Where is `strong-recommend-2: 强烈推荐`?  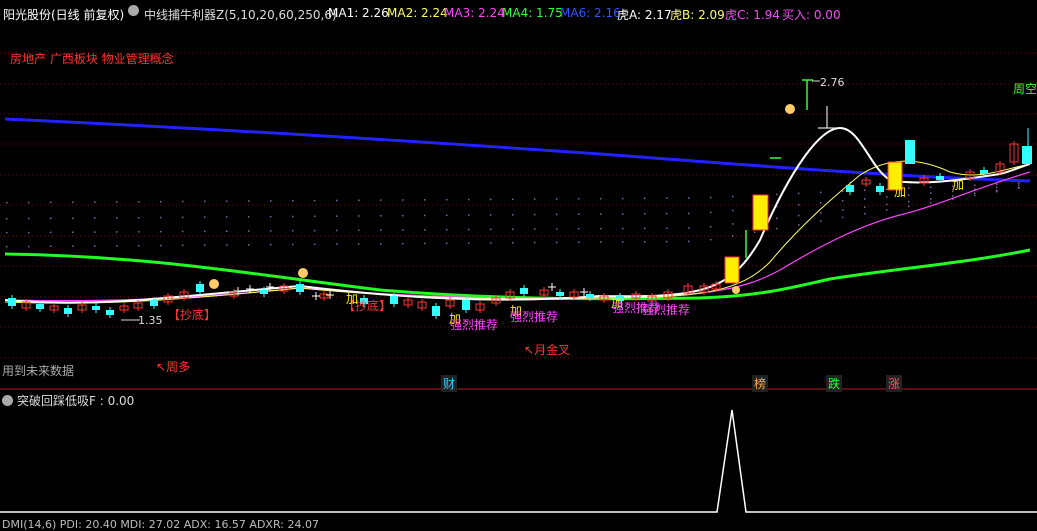 strong-recommend-2: 强烈推荐 is located at coordinates (534, 317).